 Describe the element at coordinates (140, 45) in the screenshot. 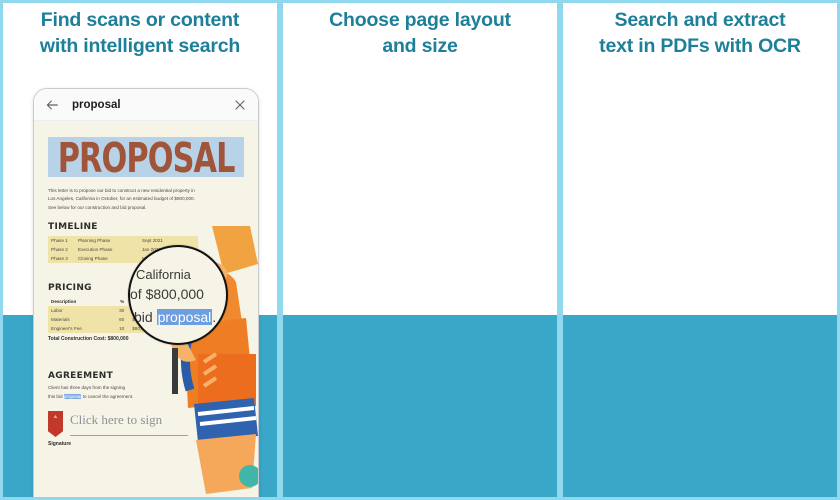

I see `headline-line-2: with intelligent search` at that location.